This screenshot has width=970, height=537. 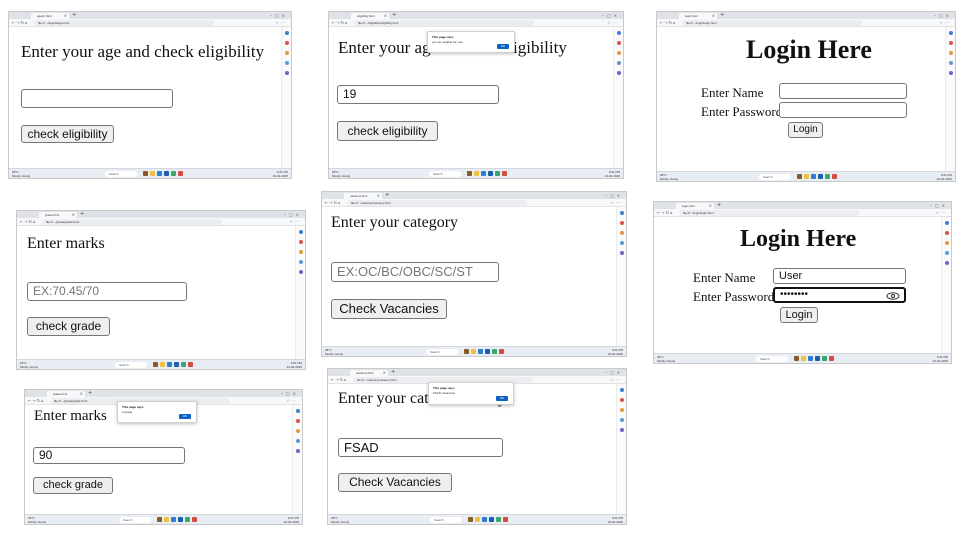 What do you see at coordinates (839, 276) in the screenshot?
I see `name-input: User` at bounding box center [839, 276].